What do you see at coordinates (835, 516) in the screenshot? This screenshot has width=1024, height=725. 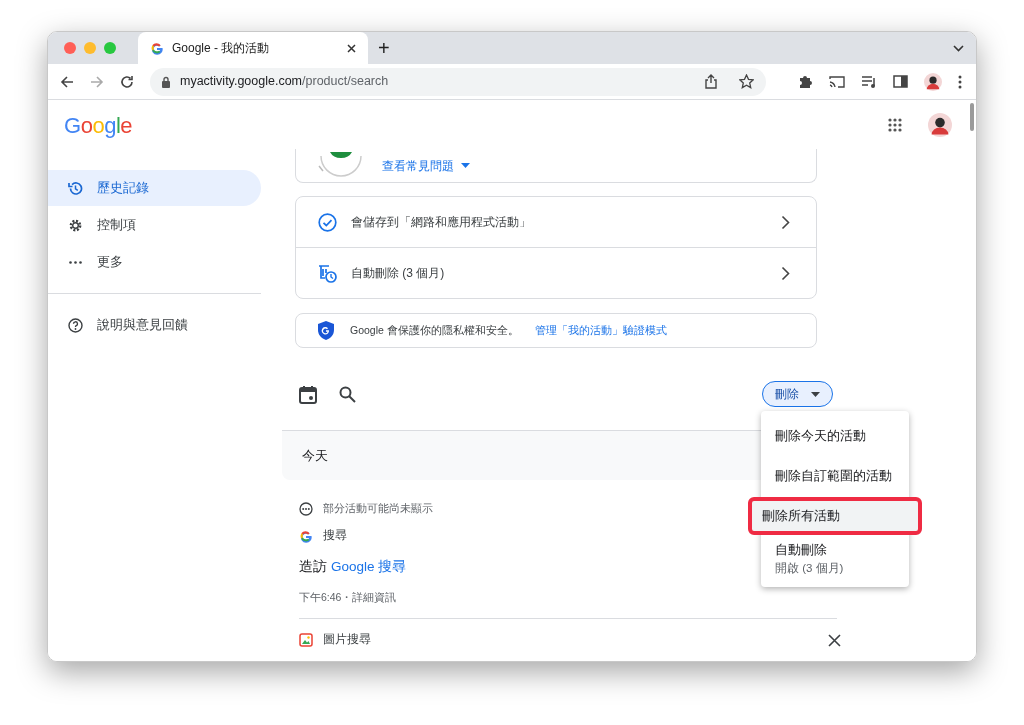 I see `menu-item: 刪除所有活動` at bounding box center [835, 516].